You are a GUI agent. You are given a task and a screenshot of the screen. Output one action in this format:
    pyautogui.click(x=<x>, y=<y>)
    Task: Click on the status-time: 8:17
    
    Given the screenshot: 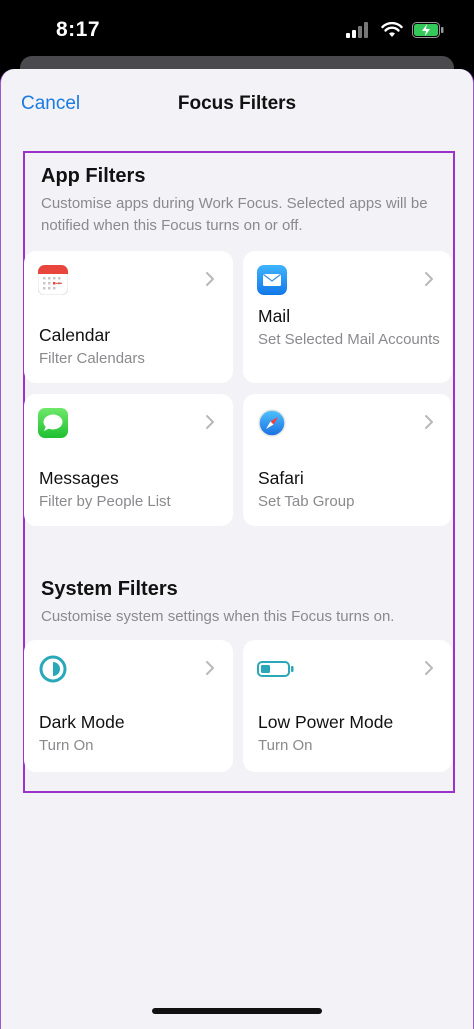 What is the action you would take?
    pyautogui.click(x=78, y=29)
    